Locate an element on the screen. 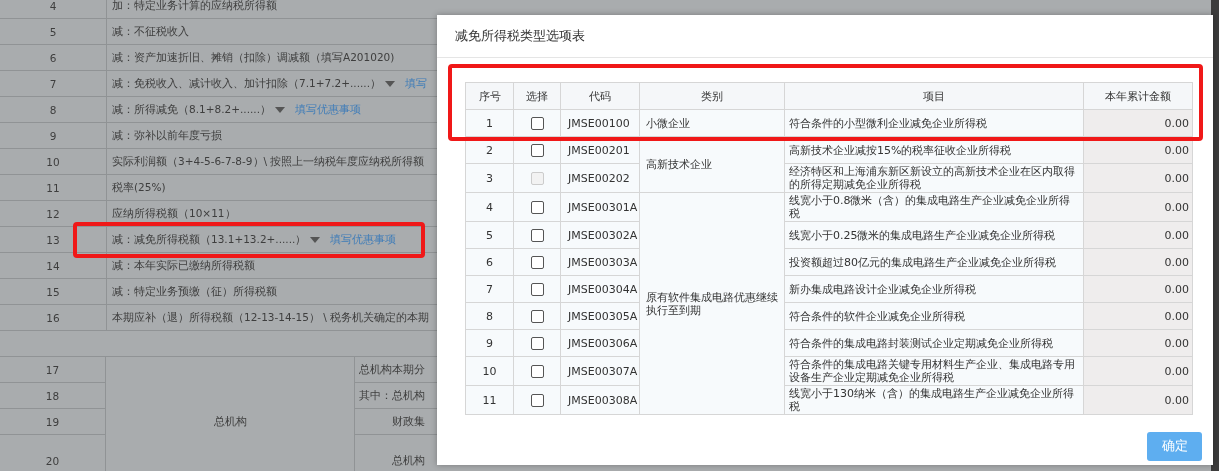 The width and height of the screenshot is (1219, 471). row-label: 减：弥补以前年度亏损 is located at coordinates (167, 135).